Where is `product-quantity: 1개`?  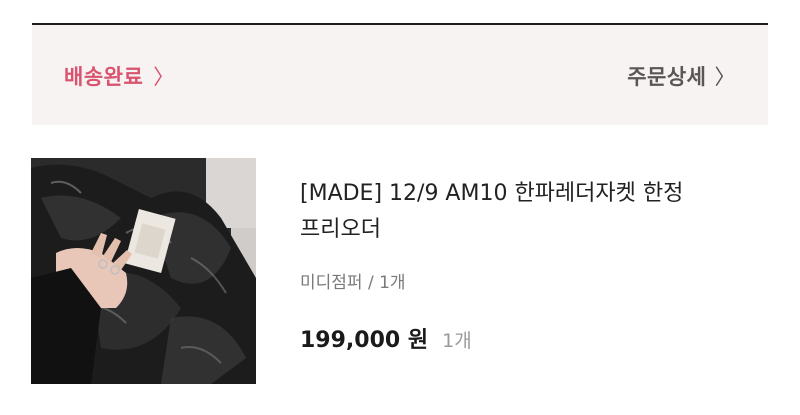
product-quantity: 1개 is located at coordinates (457, 341).